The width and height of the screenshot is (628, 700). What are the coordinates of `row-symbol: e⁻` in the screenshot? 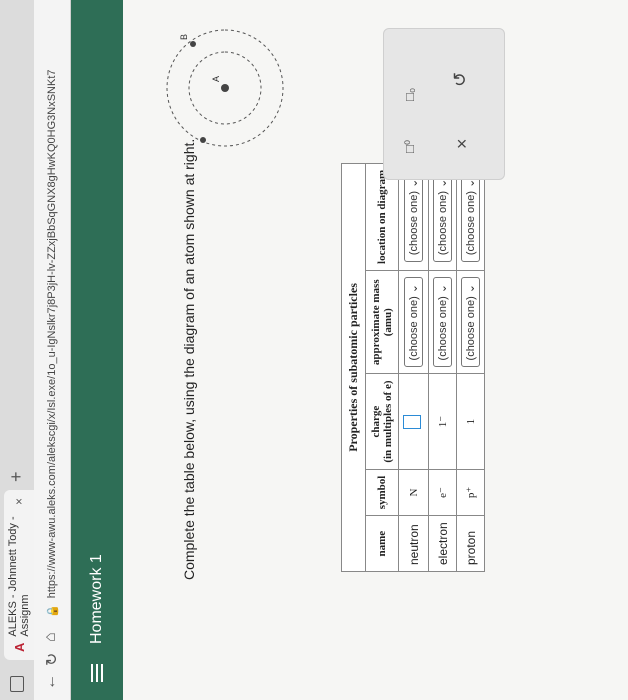 It's located at (442, 492).